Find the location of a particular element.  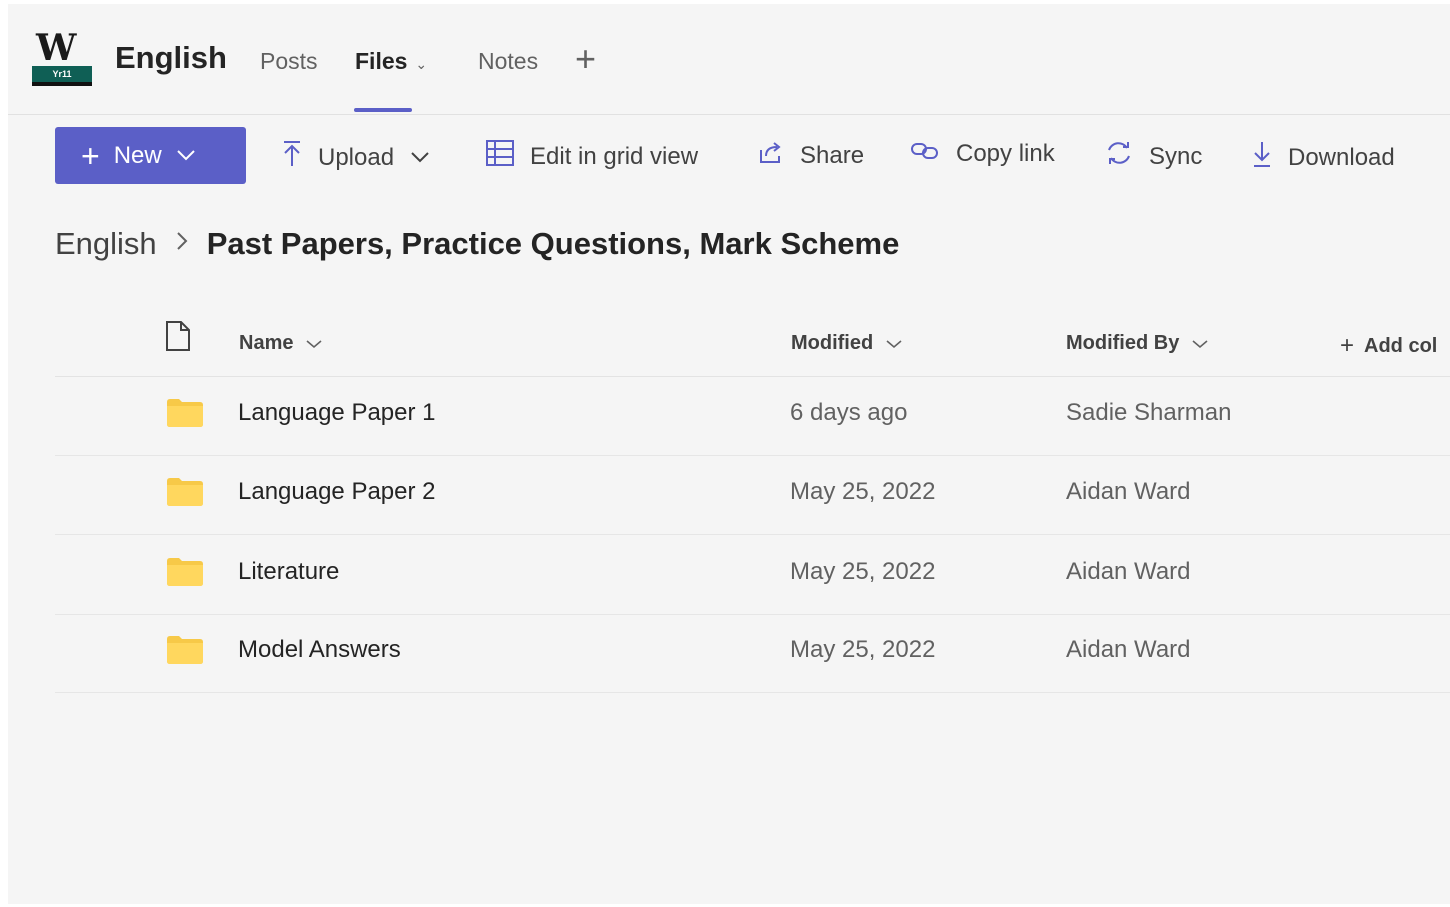

active-tab-indicator is located at coordinates (383, 110).